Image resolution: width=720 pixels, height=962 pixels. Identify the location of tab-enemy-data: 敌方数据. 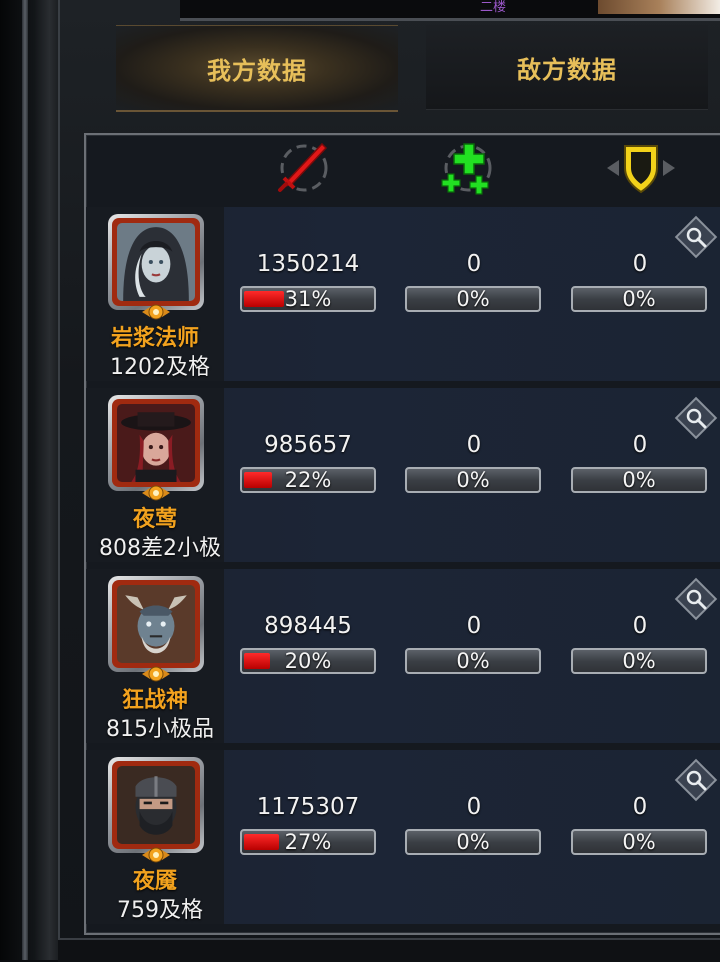
(567, 67).